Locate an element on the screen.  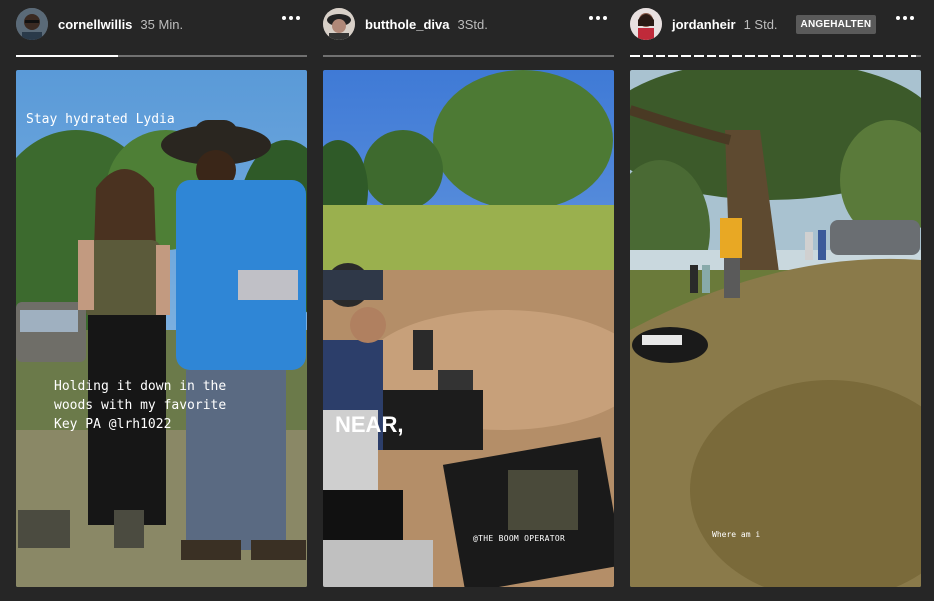
story-header: butthole_diva 3Std. is located at coordinates (468, 24).